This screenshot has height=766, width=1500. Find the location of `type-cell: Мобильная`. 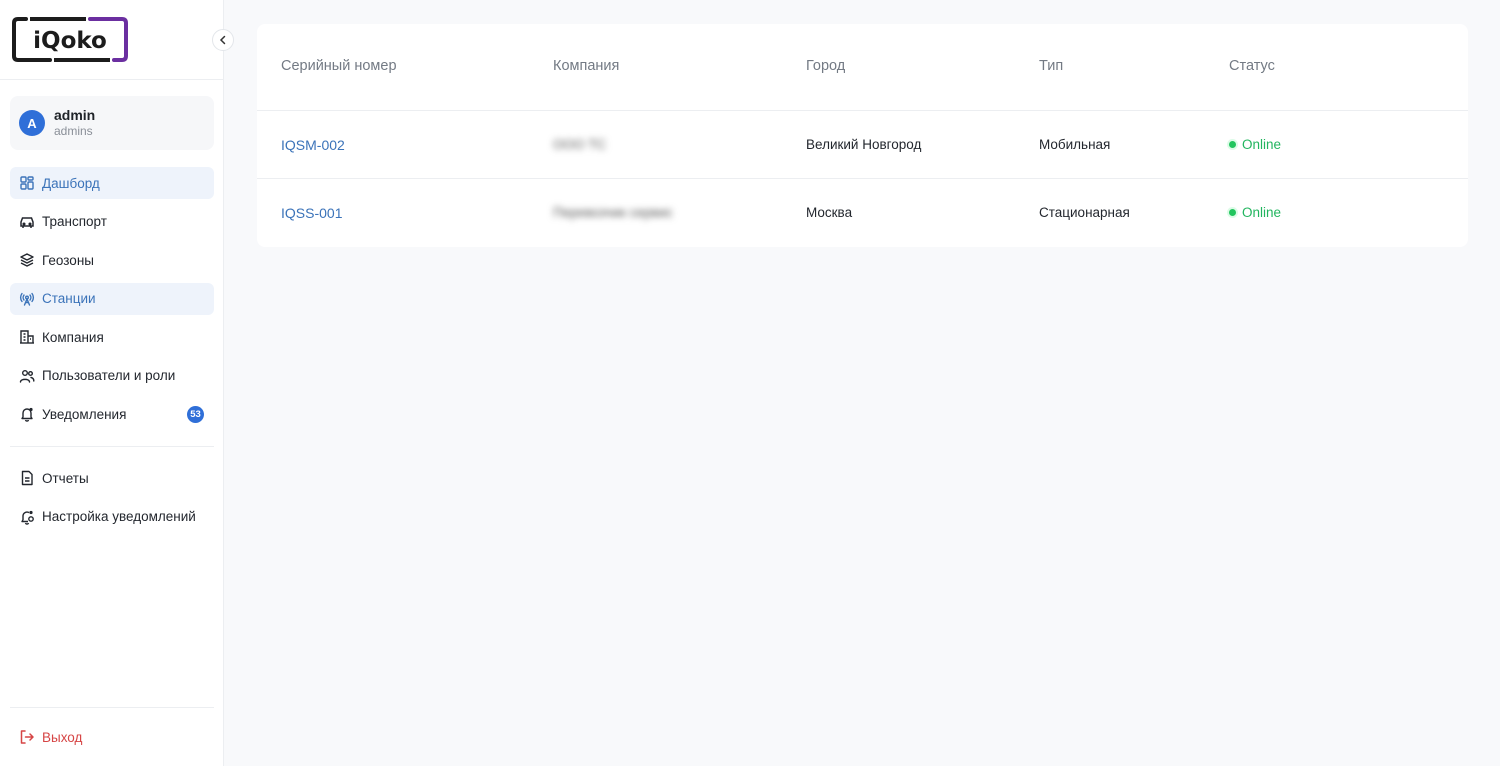

type-cell: Мобильная is located at coordinates (1075, 144).